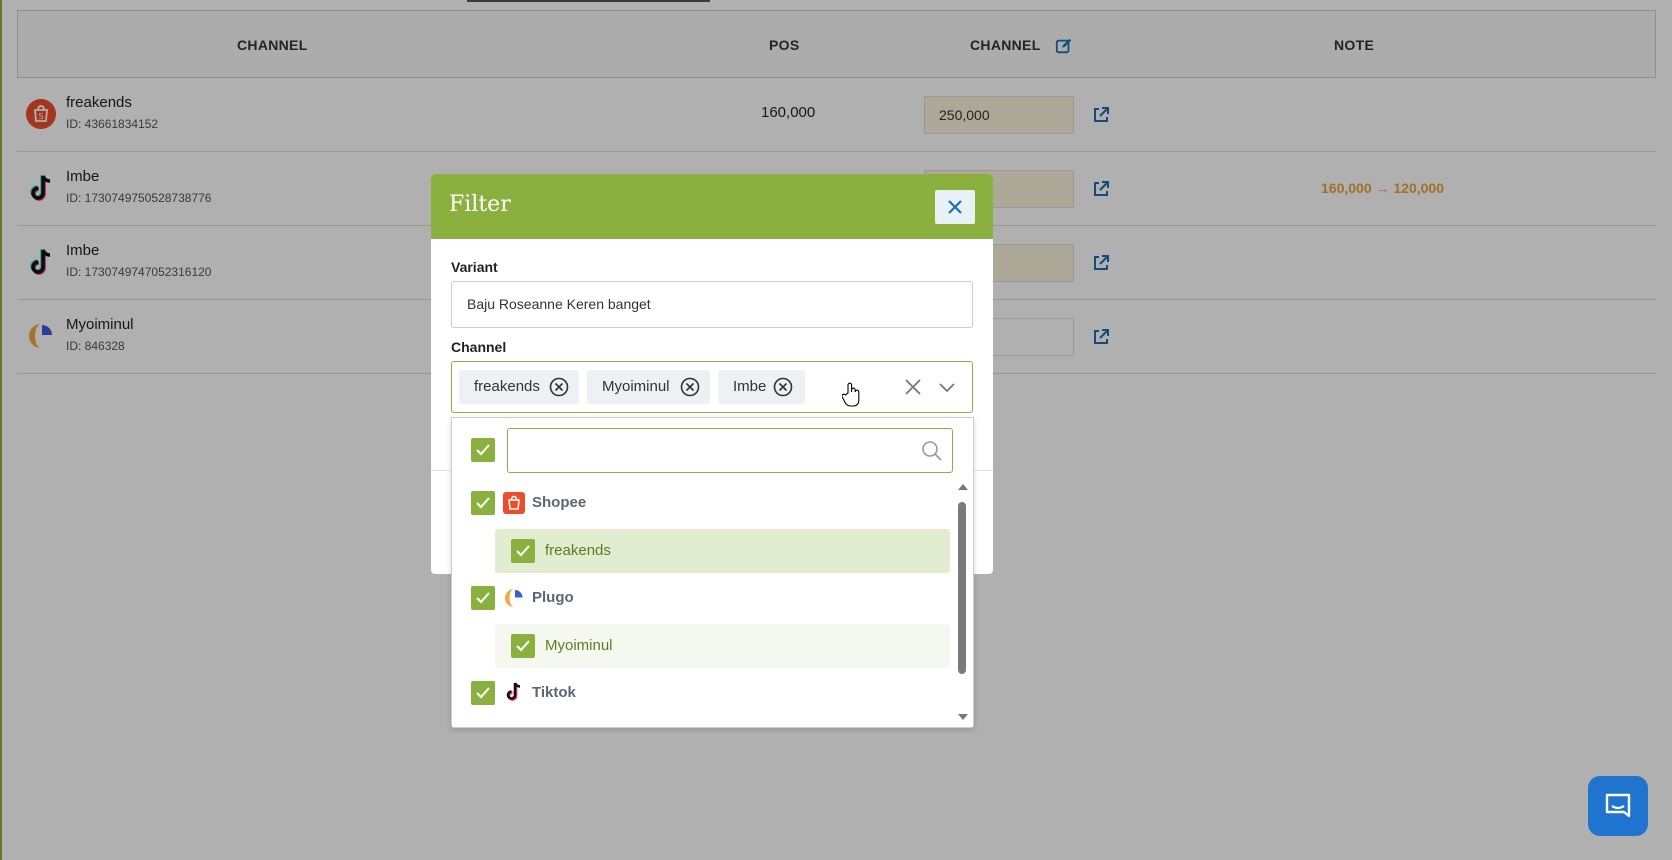 This screenshot has width=1672, height=860. I want to click on variant-label: Variant, so click(474, 267).